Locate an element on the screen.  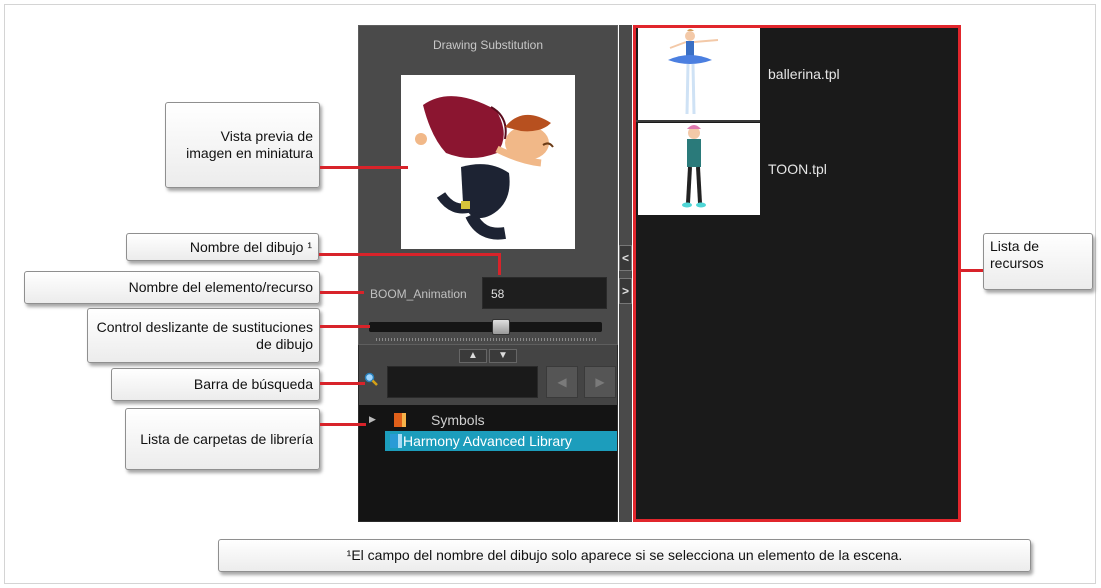
chevron-left-icon: < is located at coordinates (625, 258).